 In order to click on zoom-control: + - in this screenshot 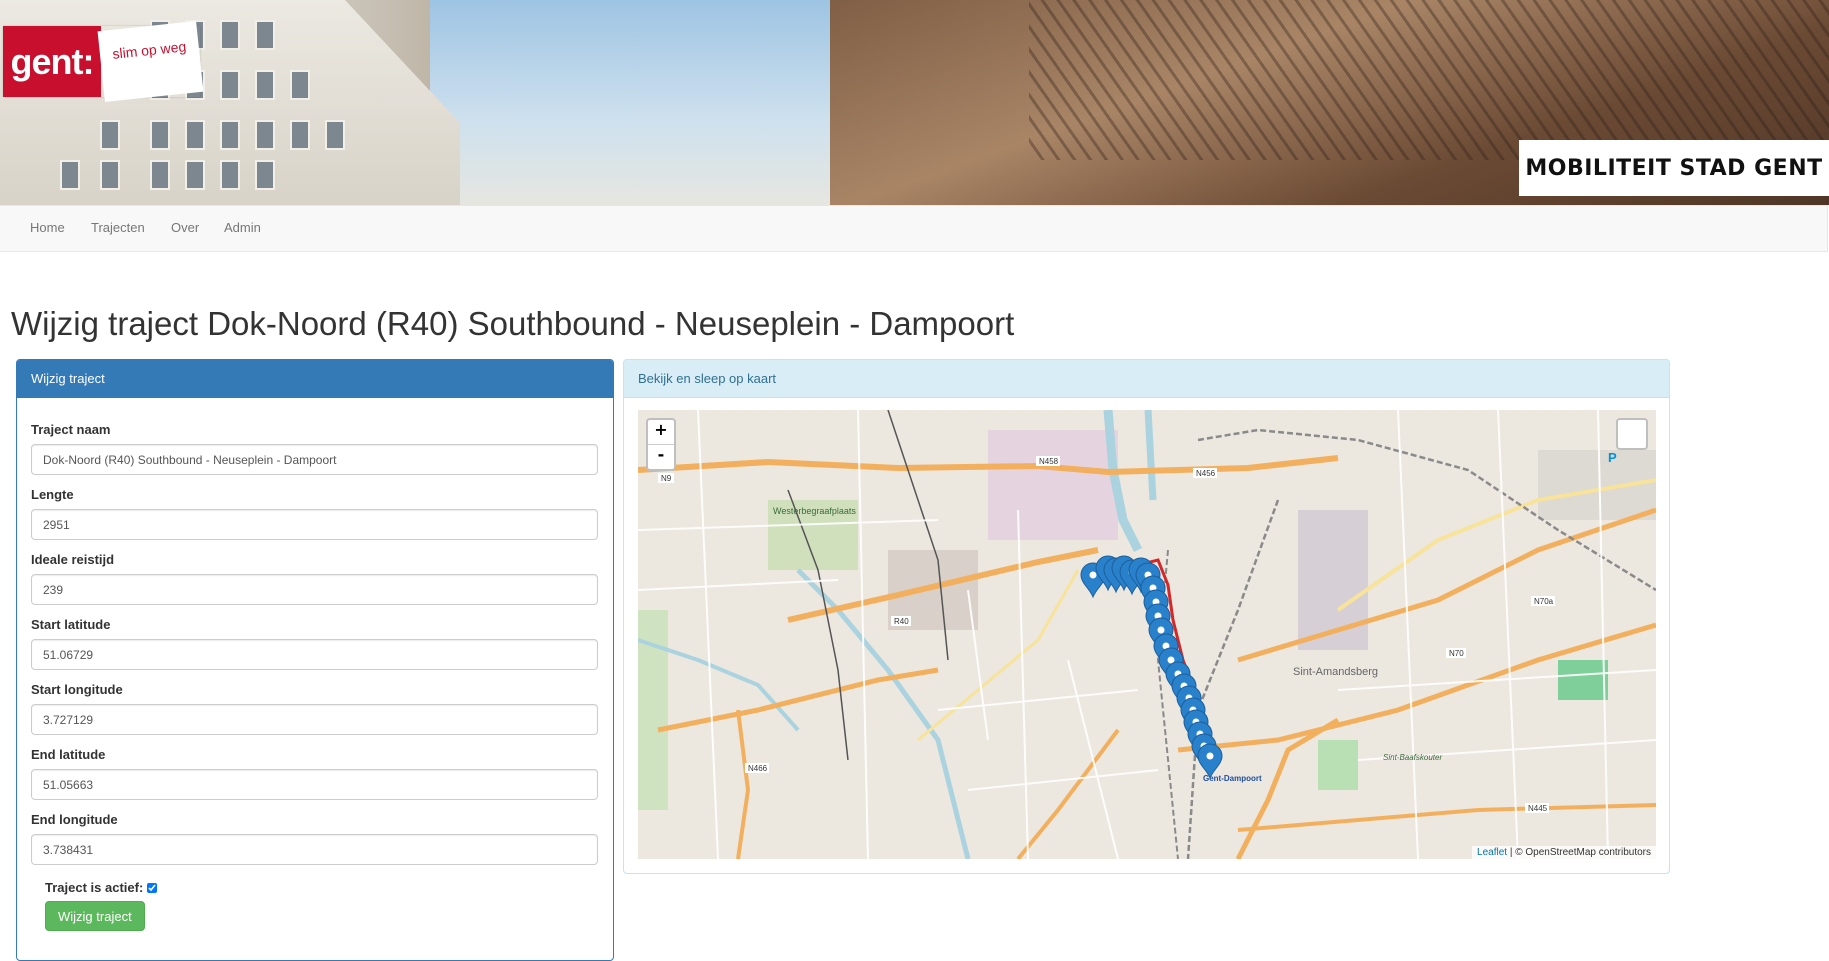, I will do `click(661, 444)`.